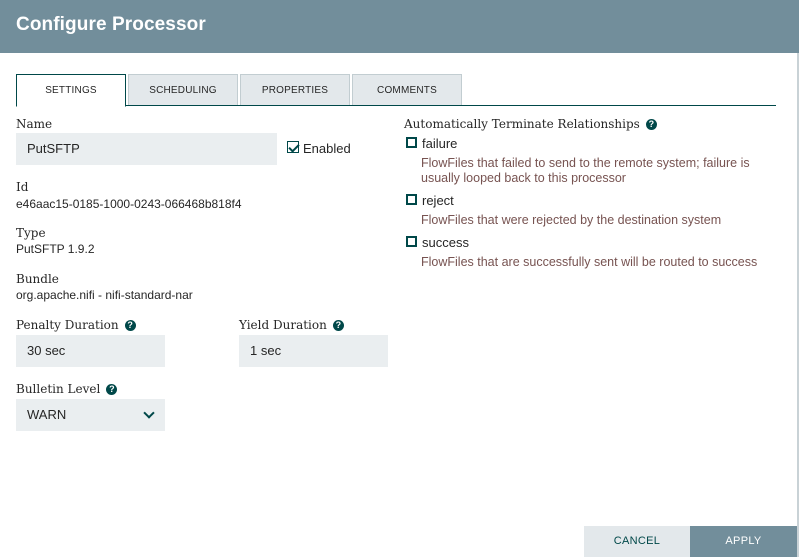 Image resolution: width=799 pixels, height=557 pixels. Describe the element at coordinates (283, 325) in the screenshot. I see `yield-duration-label-text: Yield Duration` at that location.